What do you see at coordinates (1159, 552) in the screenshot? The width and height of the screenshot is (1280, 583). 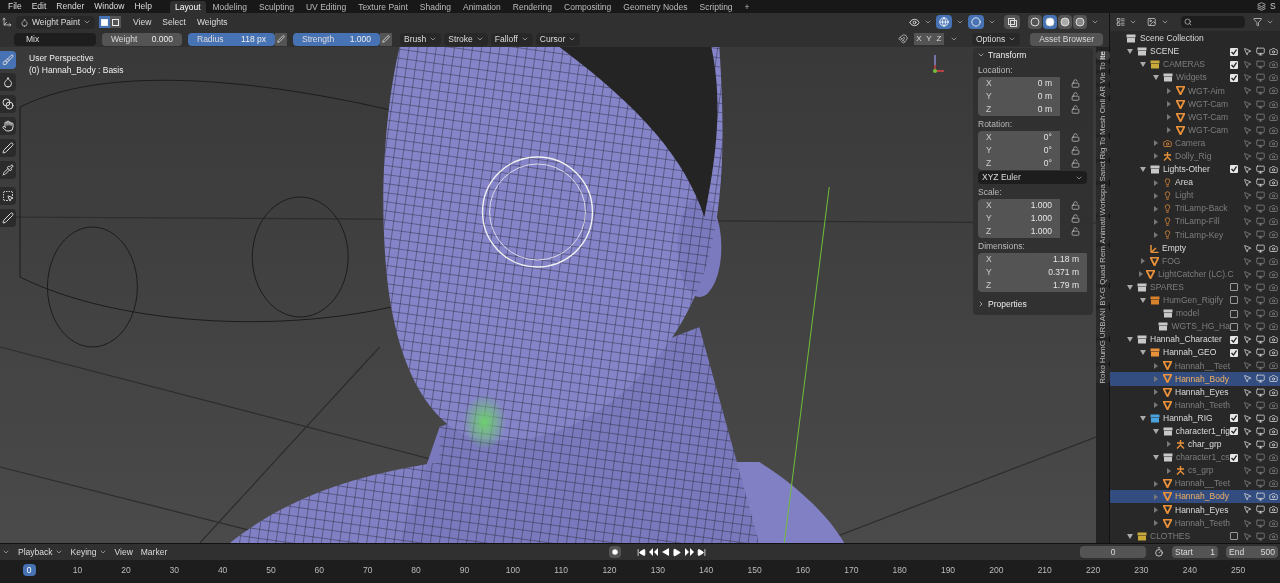 I see `stopwatch-icon` at bounding box center [1159, 552].